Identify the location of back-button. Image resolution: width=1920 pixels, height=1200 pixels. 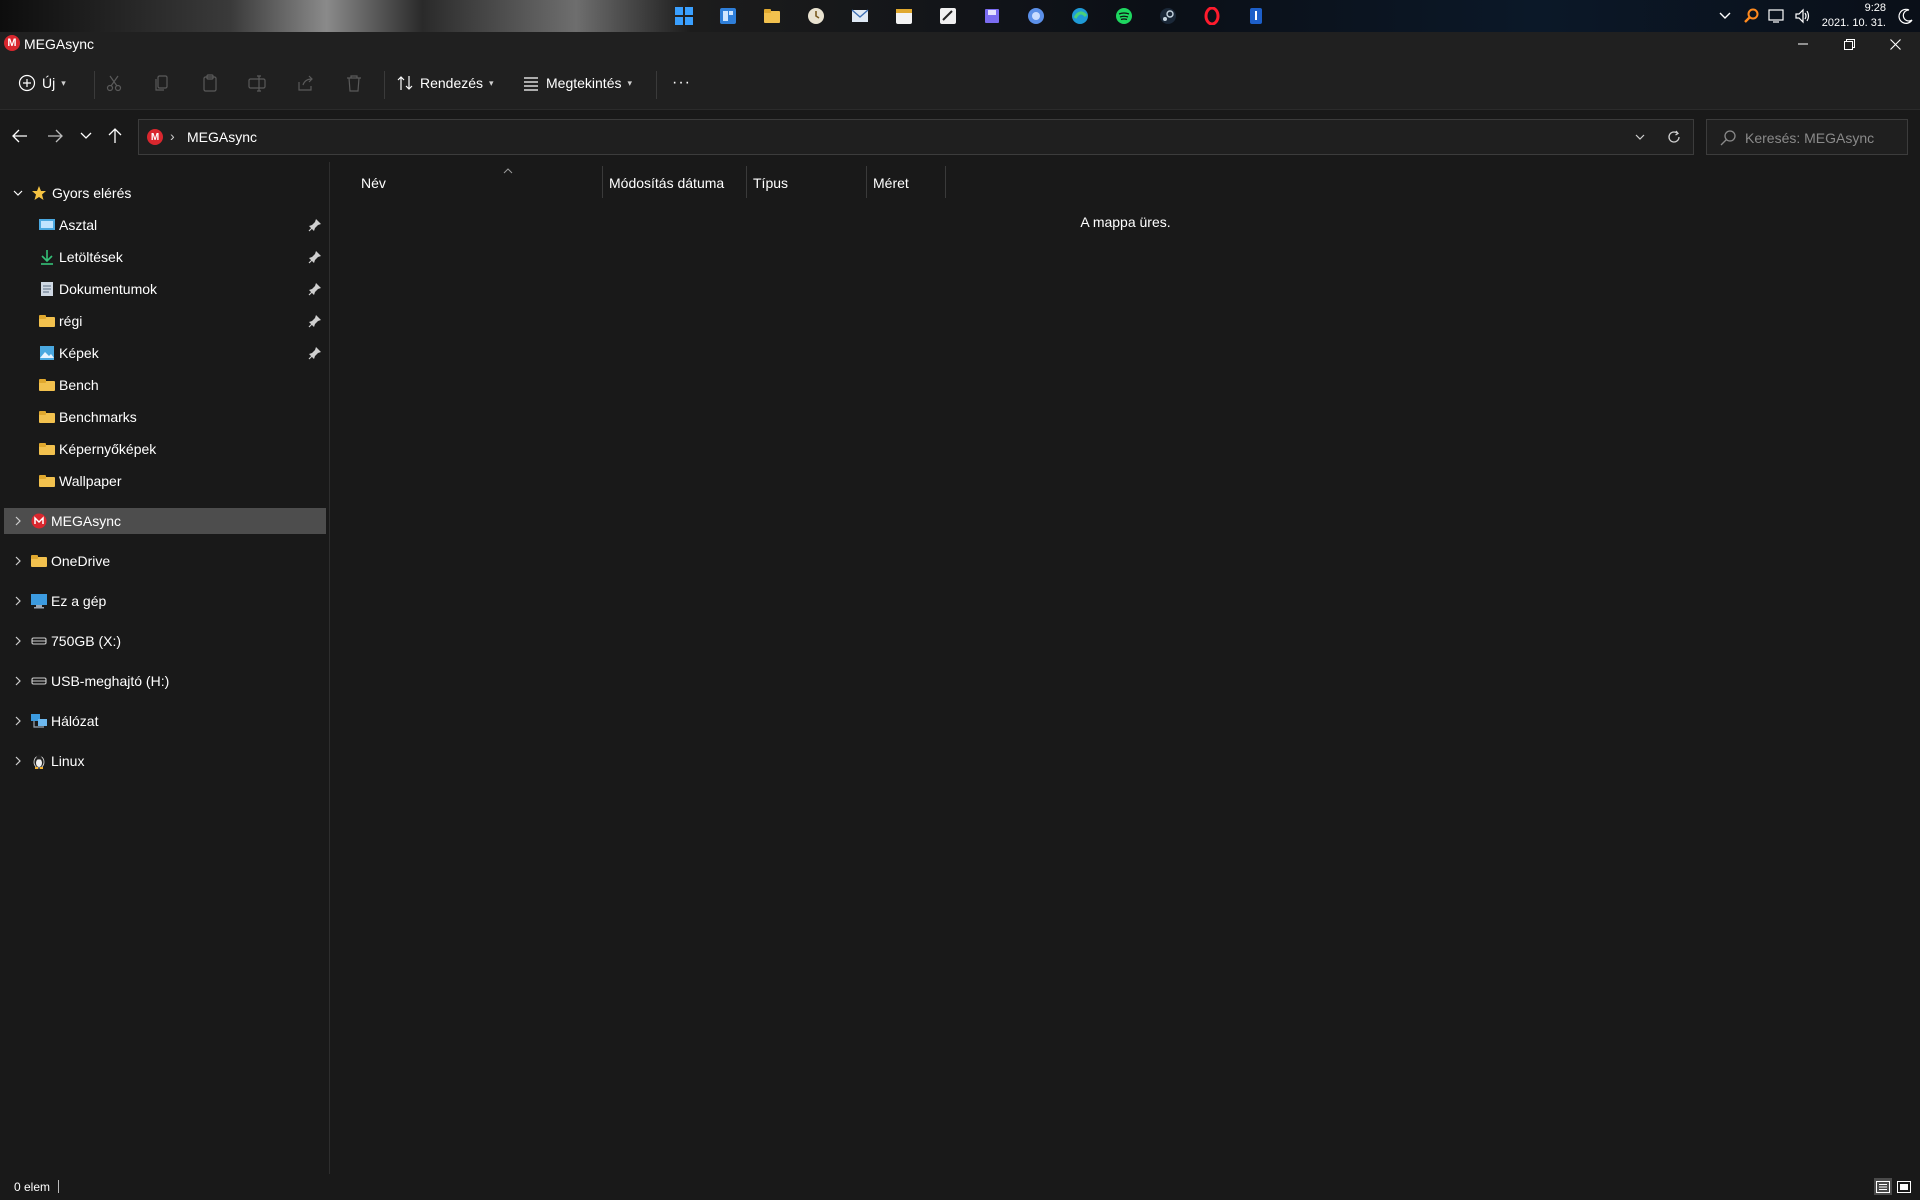
(20, 136).